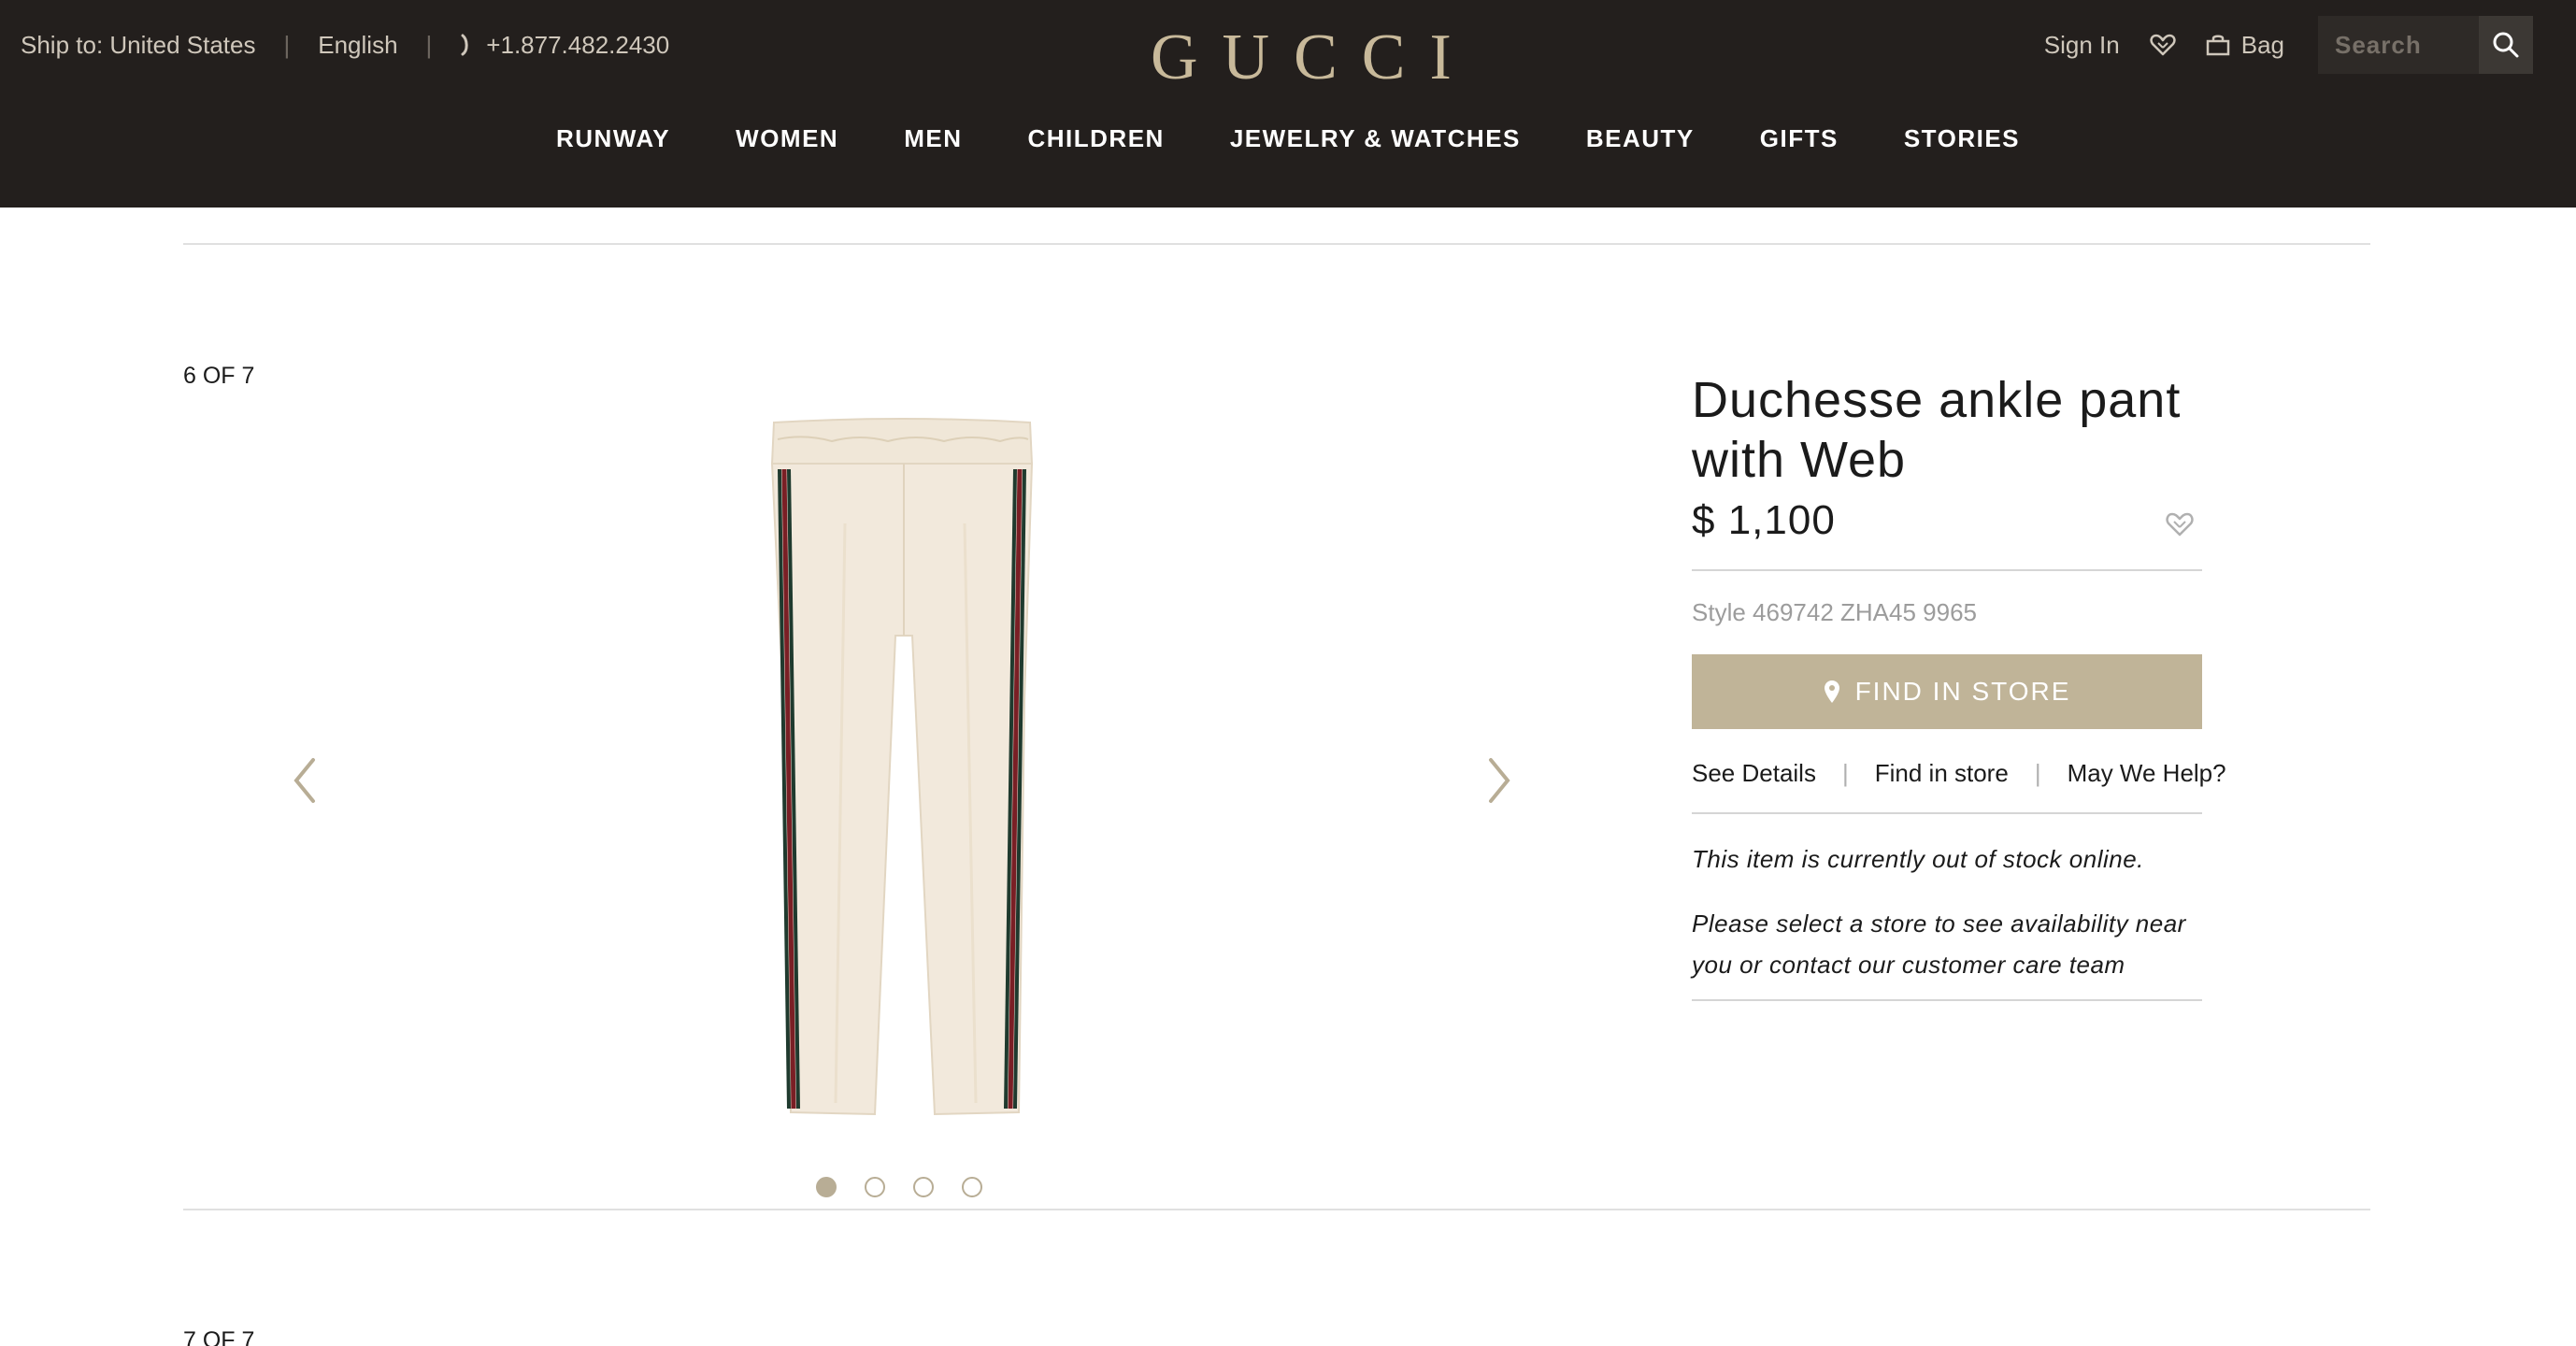 The width and height of the screenshot is (2576, 1346). What do you see at coordinates (1276, 244) in the screenshot?
I see `divider-top` at bounding box center [1276, 244].